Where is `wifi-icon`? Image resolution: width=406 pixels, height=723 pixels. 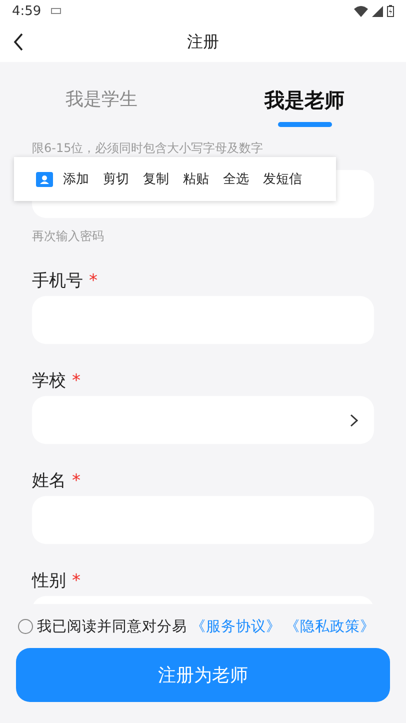 wifi-icon is located at coordinates (361, 11).